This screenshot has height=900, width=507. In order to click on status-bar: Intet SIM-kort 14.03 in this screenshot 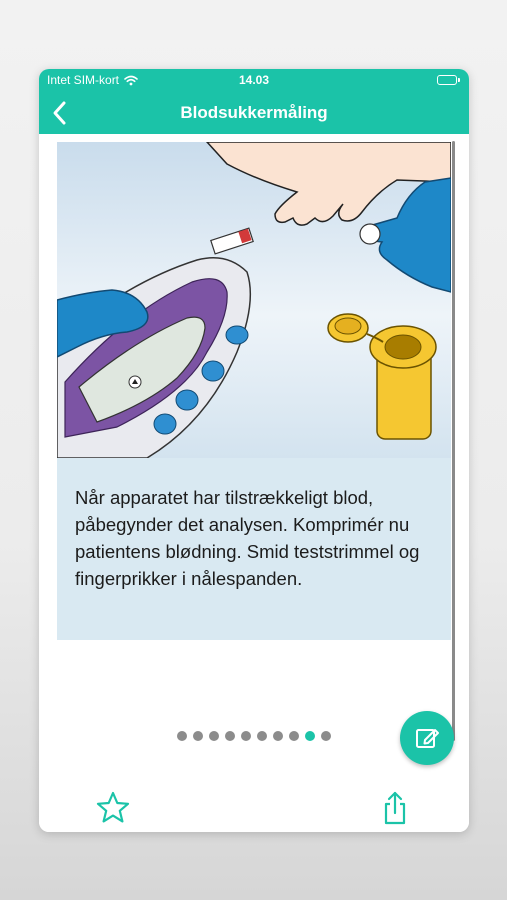, I will do `click(254, 80)`.